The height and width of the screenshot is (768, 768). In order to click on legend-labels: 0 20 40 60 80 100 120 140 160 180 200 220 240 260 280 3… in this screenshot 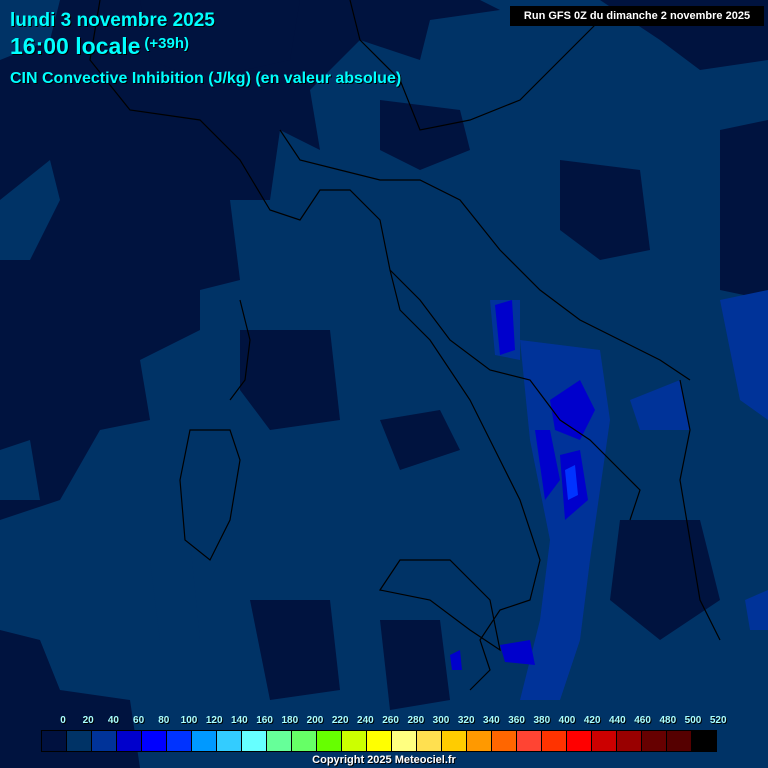, I will do `click(384, 722)`.